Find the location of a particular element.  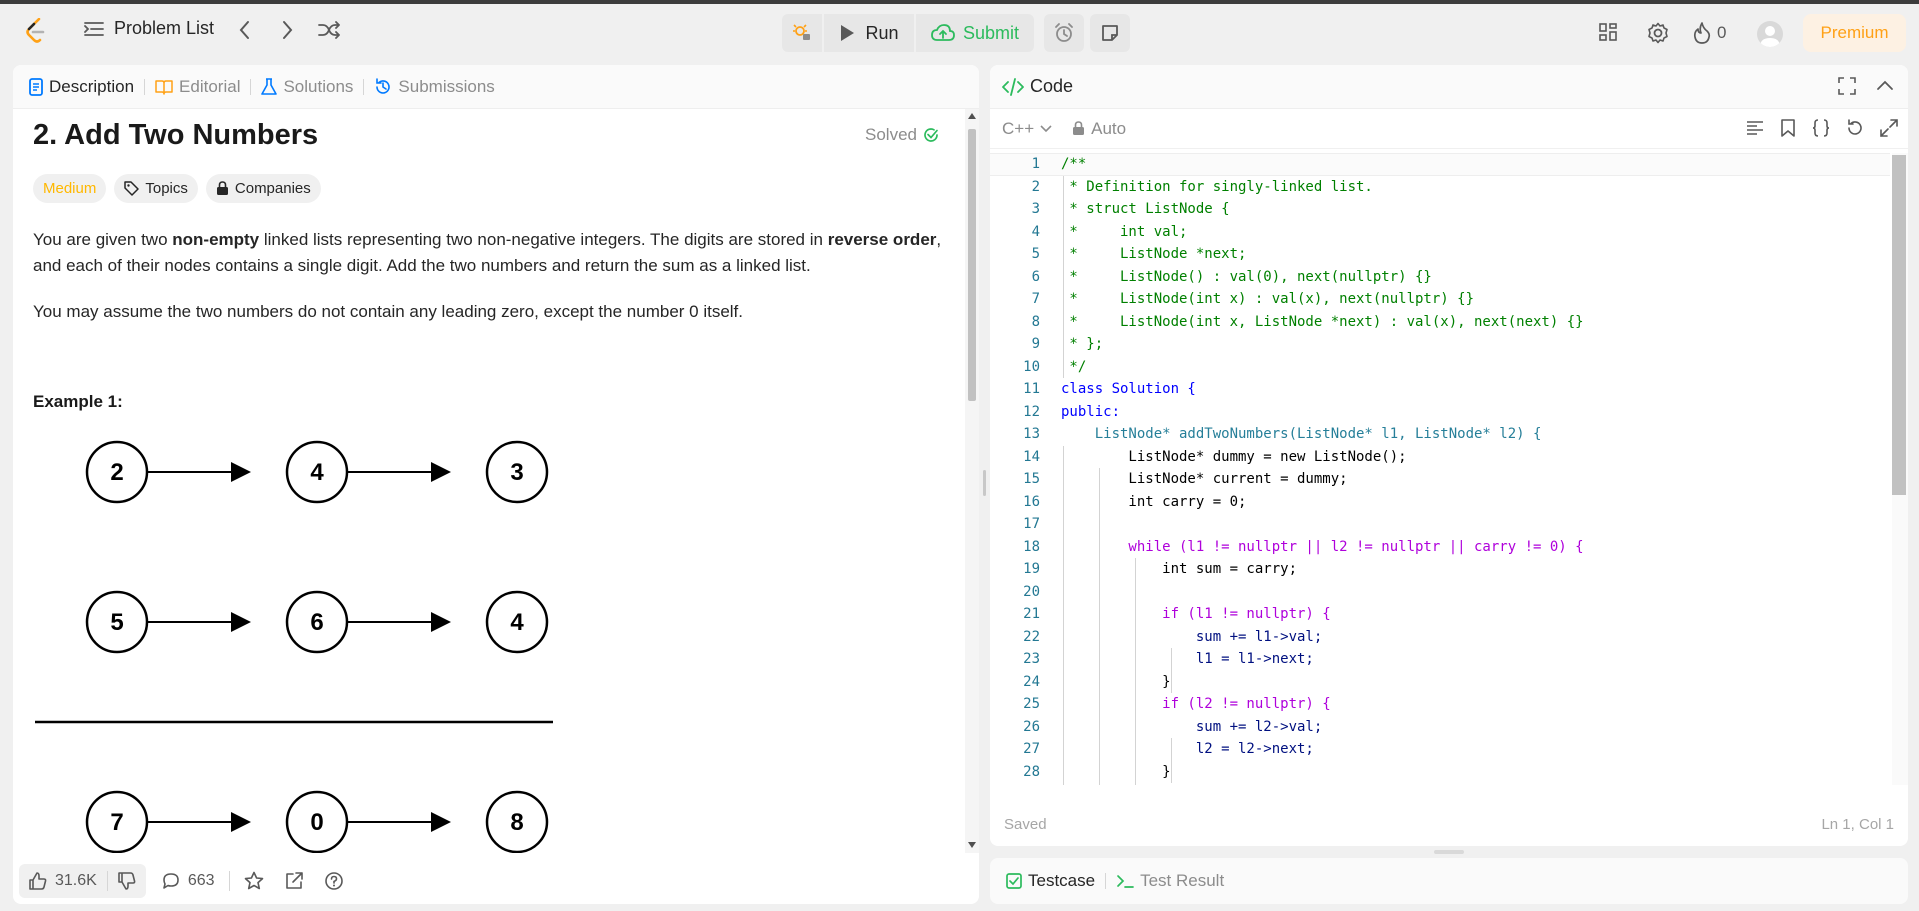

line-number: 27 is located at coordinates (1031, 749).